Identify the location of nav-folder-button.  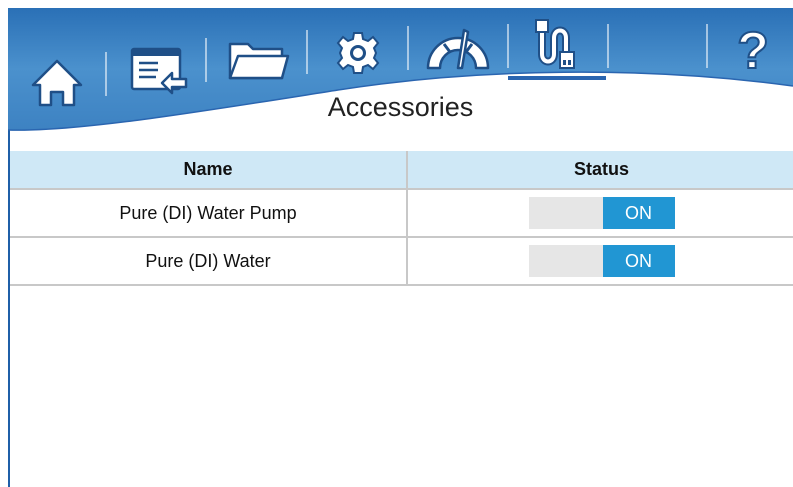
(258, 60).